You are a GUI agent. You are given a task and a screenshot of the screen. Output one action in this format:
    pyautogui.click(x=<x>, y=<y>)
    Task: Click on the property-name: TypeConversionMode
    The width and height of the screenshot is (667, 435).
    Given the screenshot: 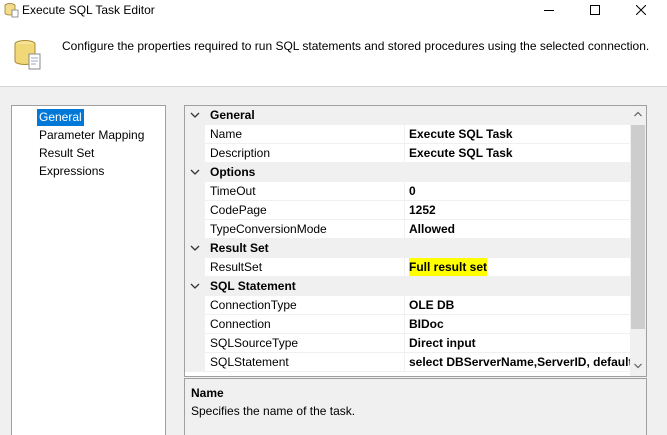 What is the action you would take?
    pyautogui.click(x=268, y=229)
    